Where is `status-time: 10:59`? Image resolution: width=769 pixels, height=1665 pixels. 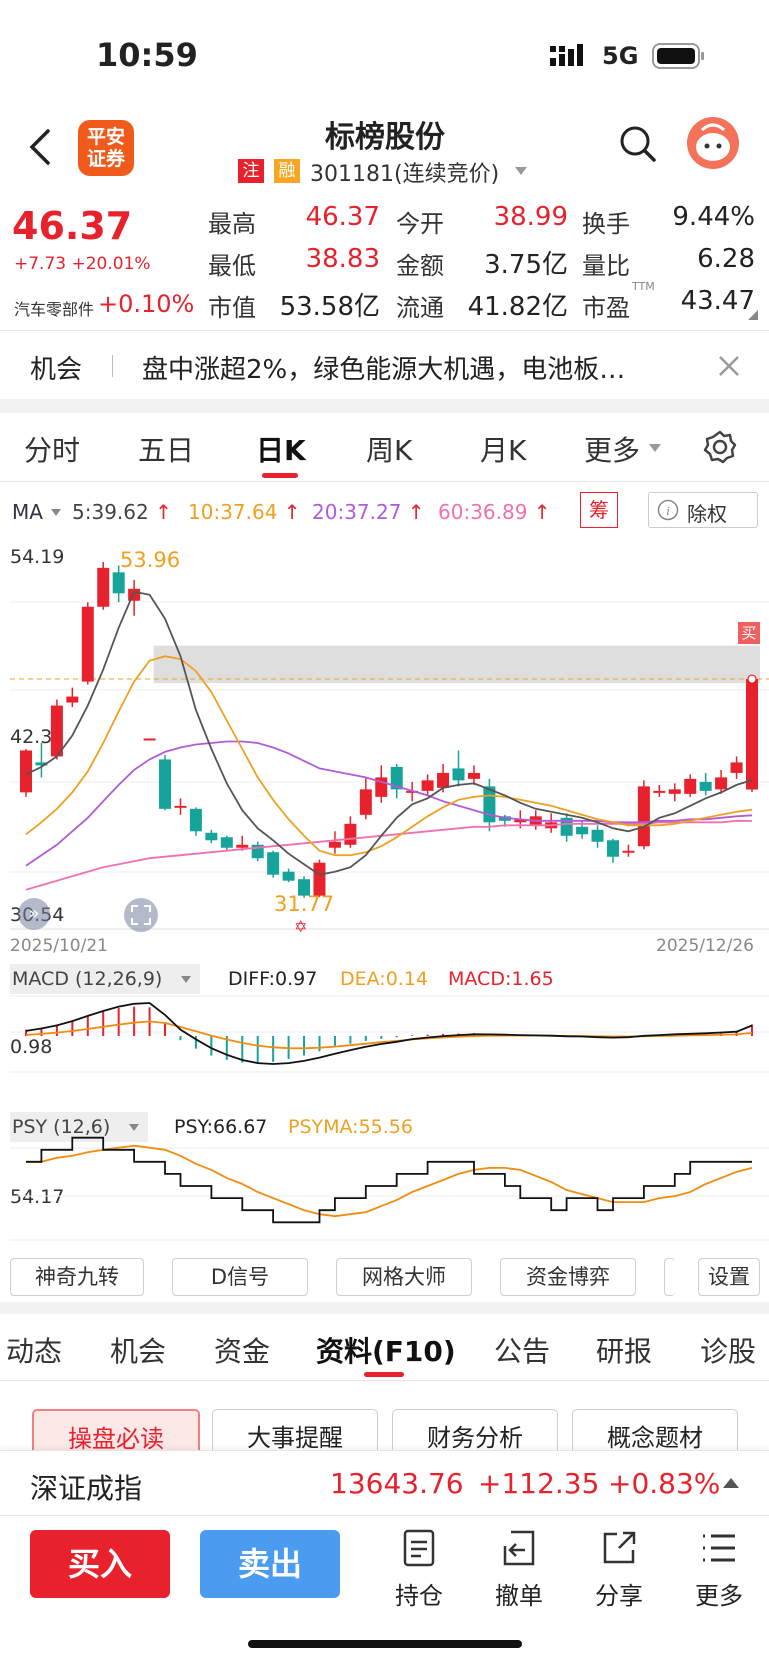 status-time: 10:59 is located at coordinates (147, 55).